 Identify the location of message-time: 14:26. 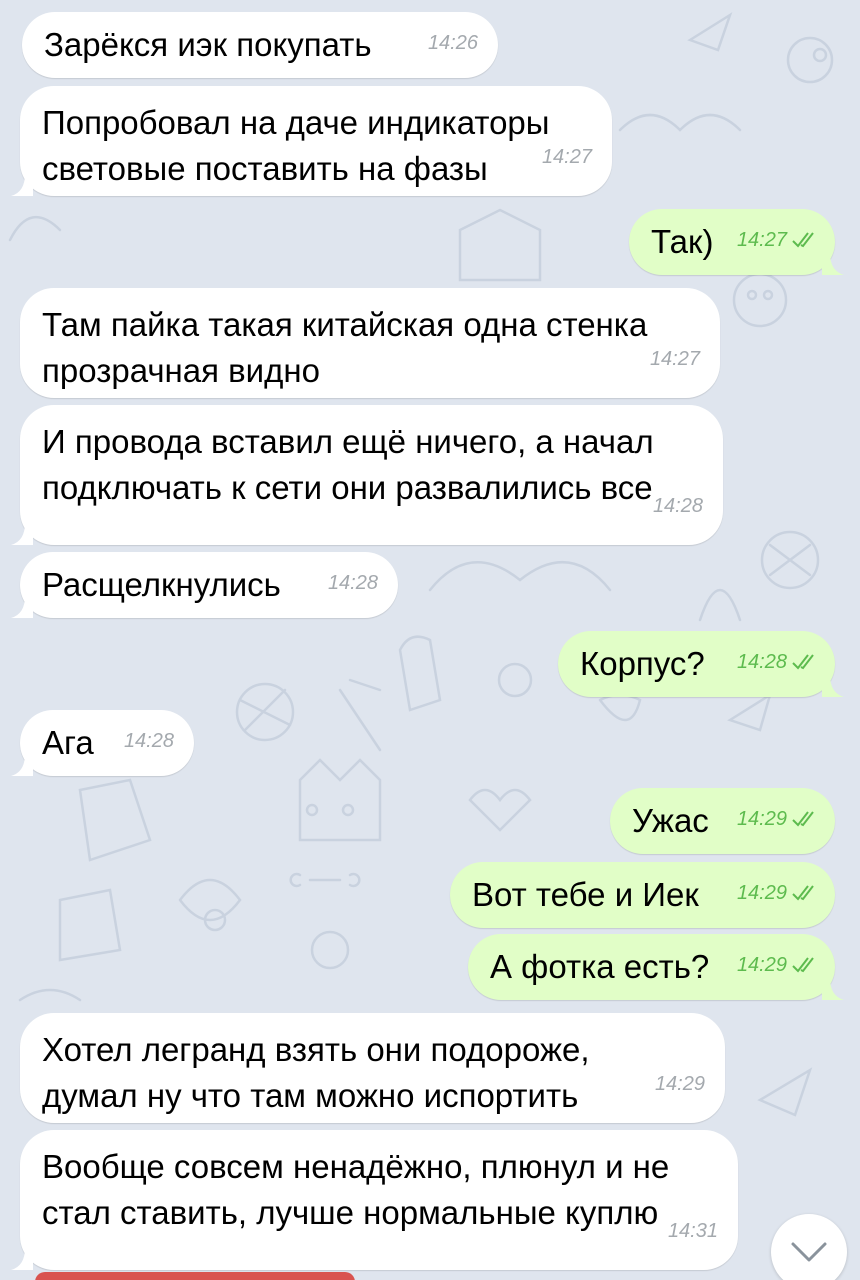
(452, 43).